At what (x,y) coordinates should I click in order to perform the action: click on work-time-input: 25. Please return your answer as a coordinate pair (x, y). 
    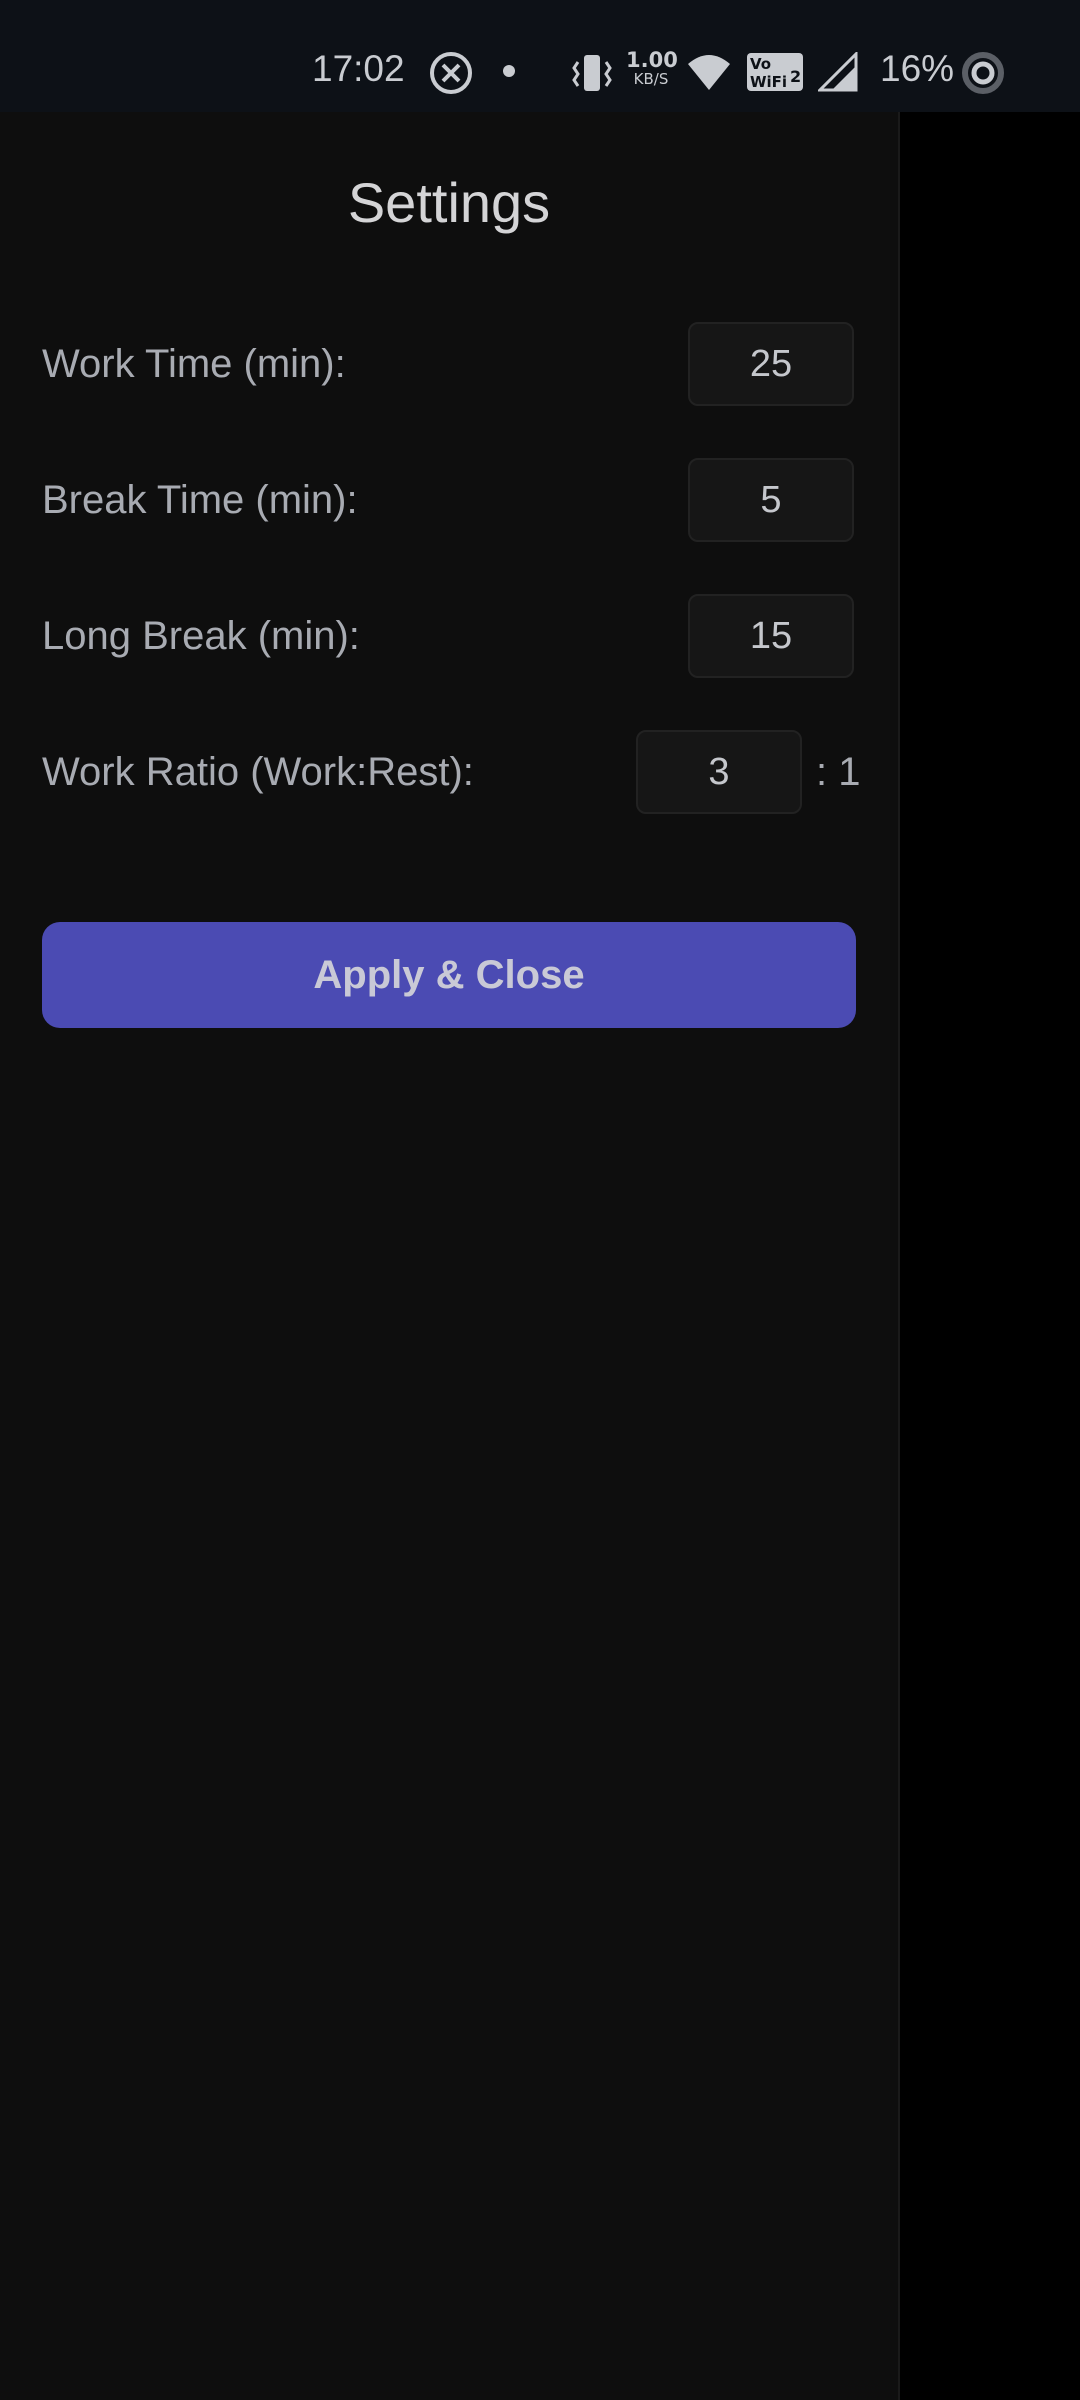
    Looking at the image, I should click on (771, 364).